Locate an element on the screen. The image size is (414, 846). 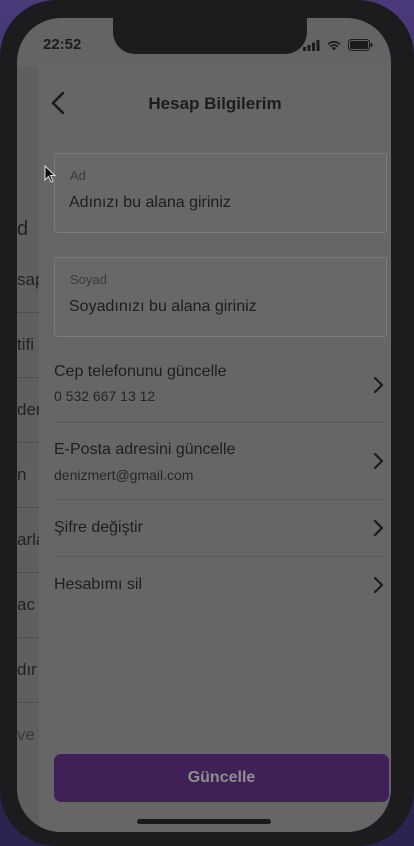
underlying-sidebar: d sap tifi den n arla ac dır ve is located at coordinates (28, 449).